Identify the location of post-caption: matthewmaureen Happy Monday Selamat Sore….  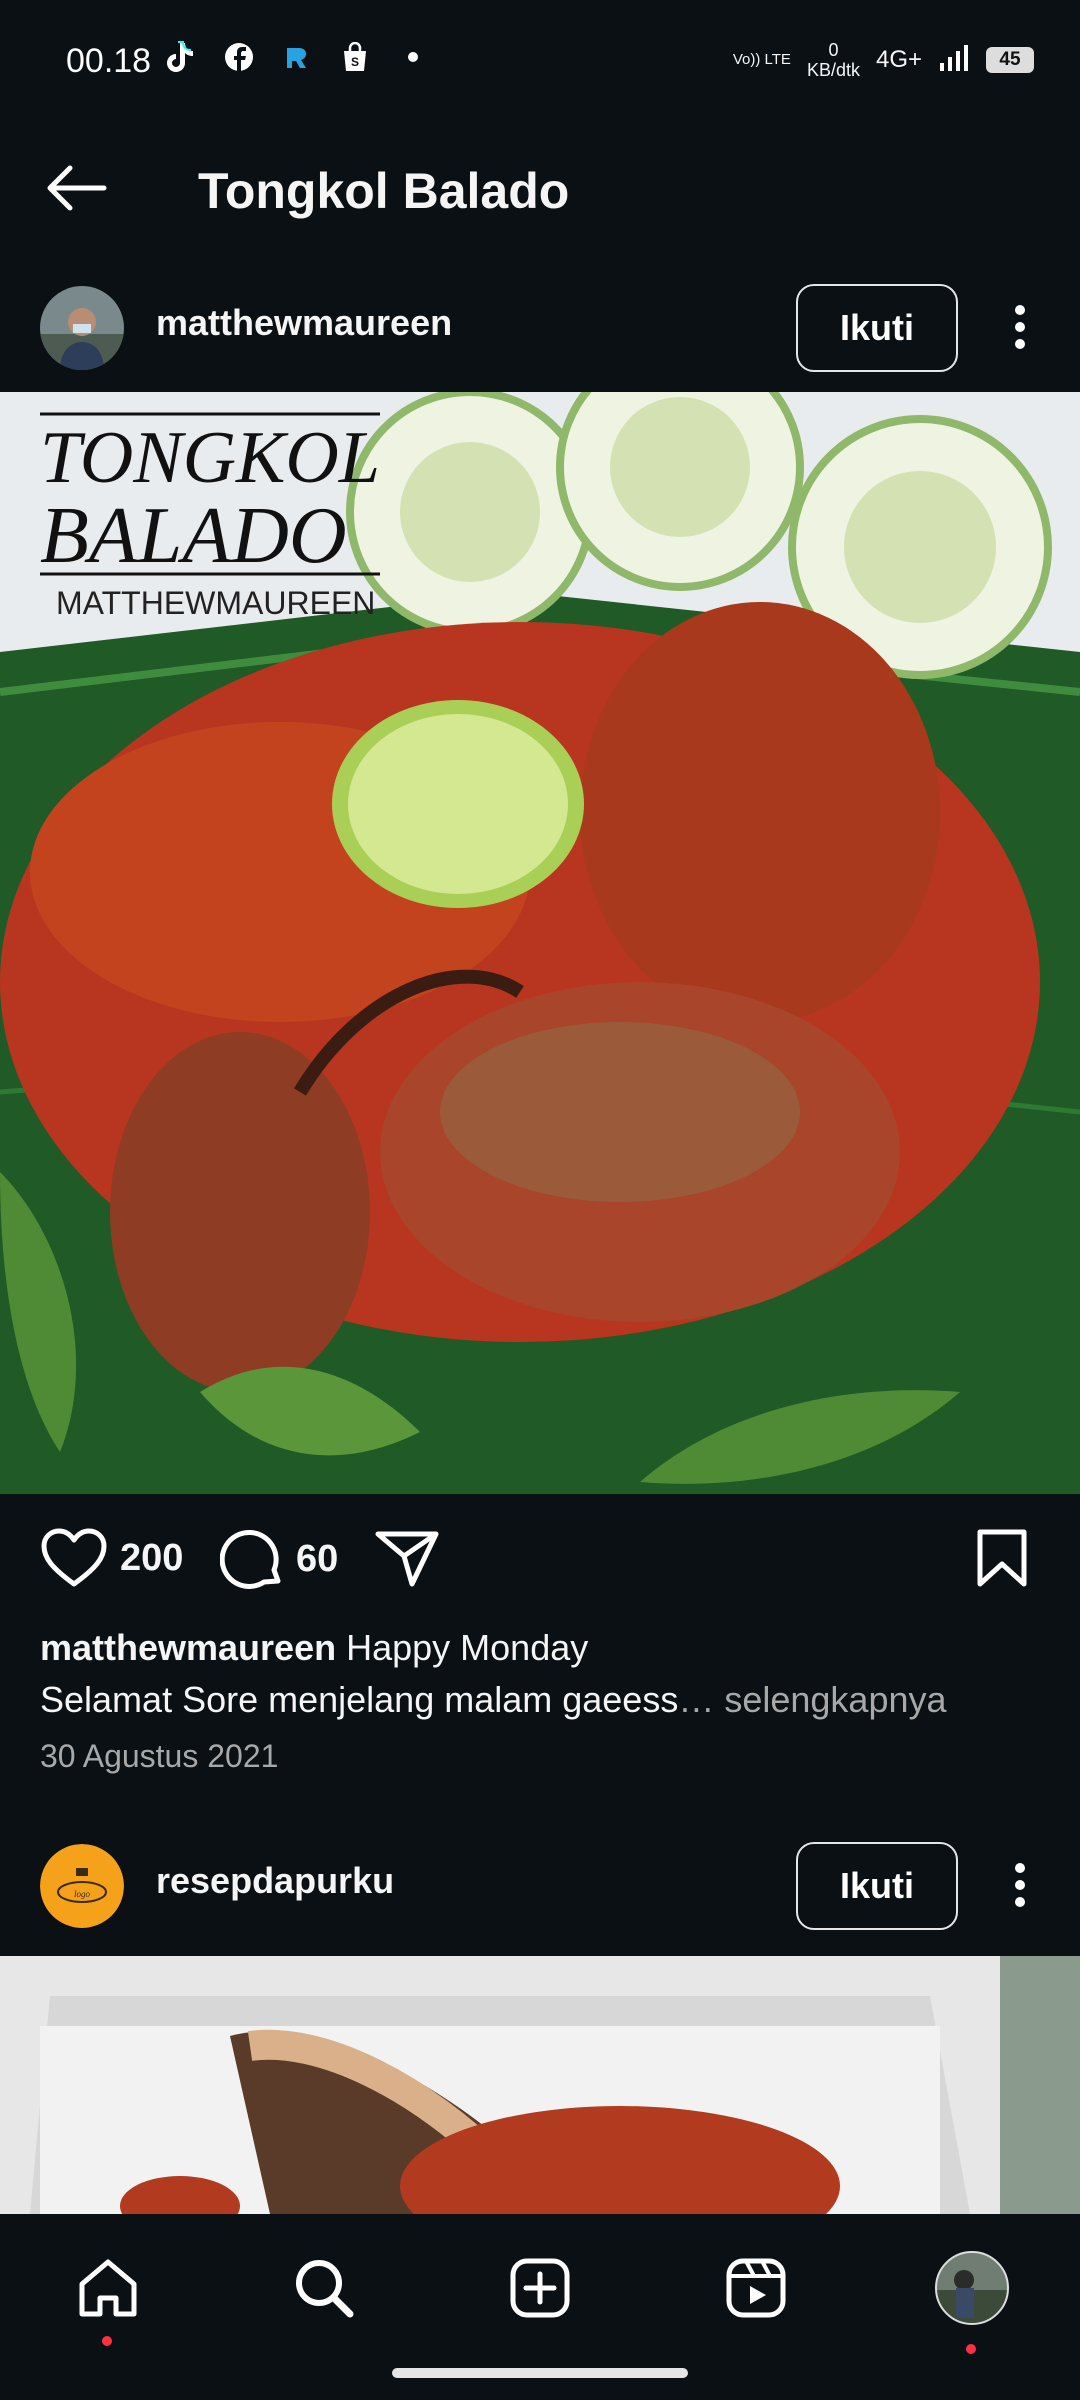
(545, 1674).